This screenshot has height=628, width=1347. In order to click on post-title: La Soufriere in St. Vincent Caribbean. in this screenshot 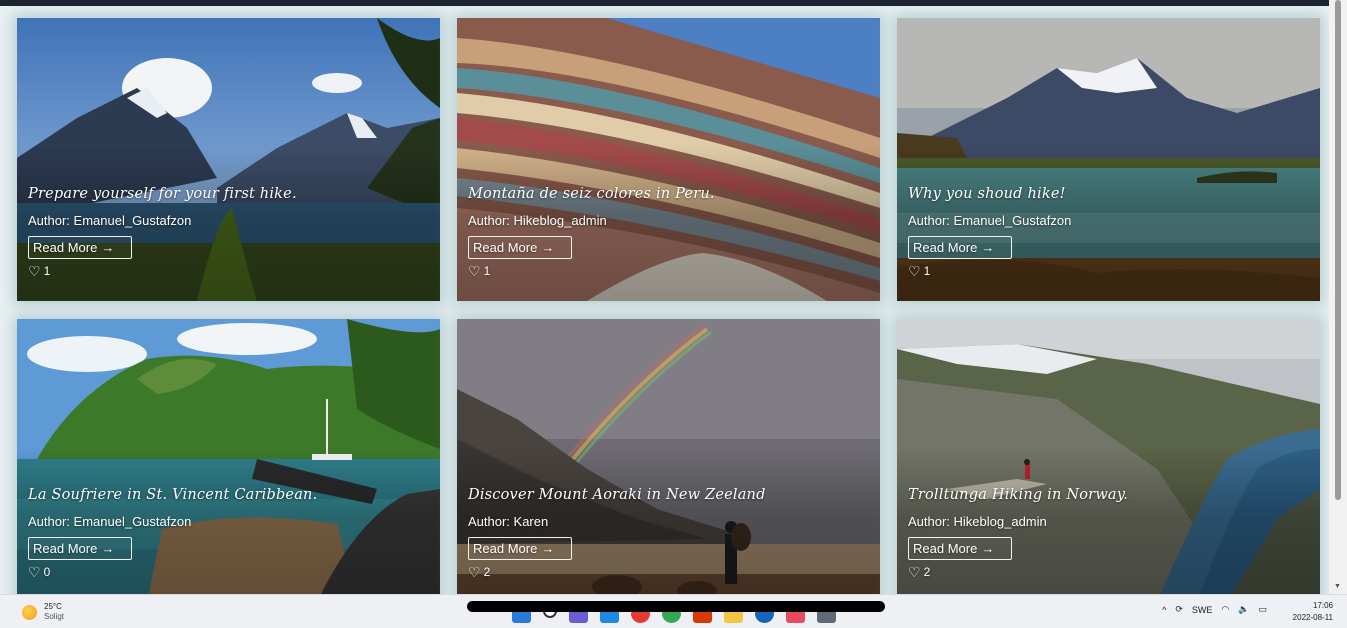, I will do `click(172, 495)`.